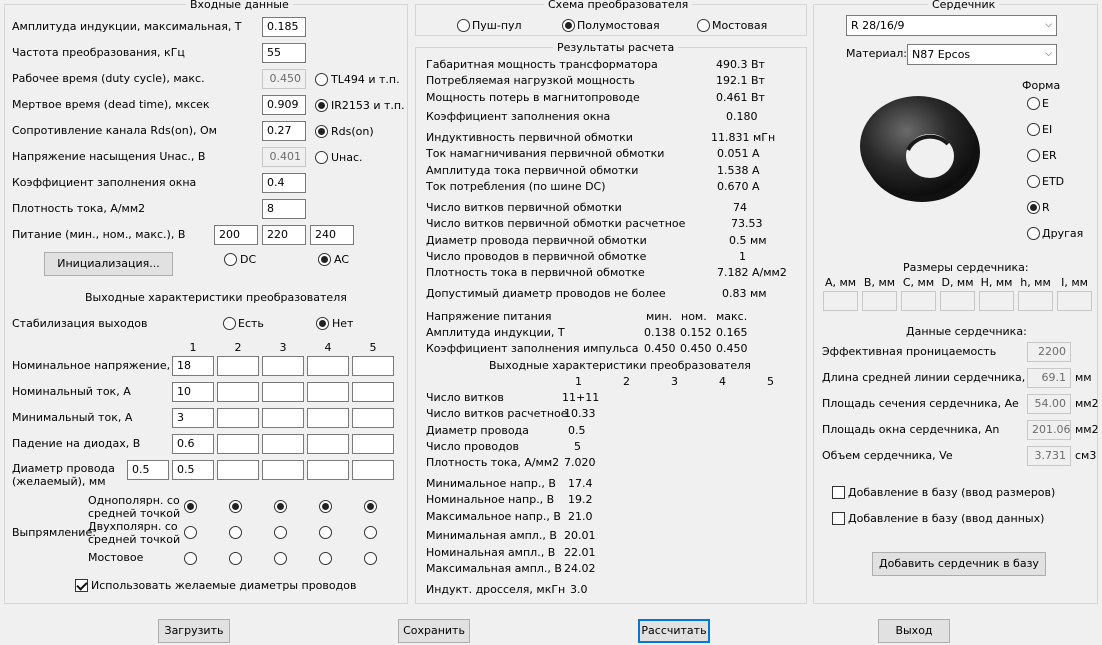  What do you see at coordinates (694, 316) in the screenshot?
I see `hdr-nom: ном.` at bounding box center [694, 316].